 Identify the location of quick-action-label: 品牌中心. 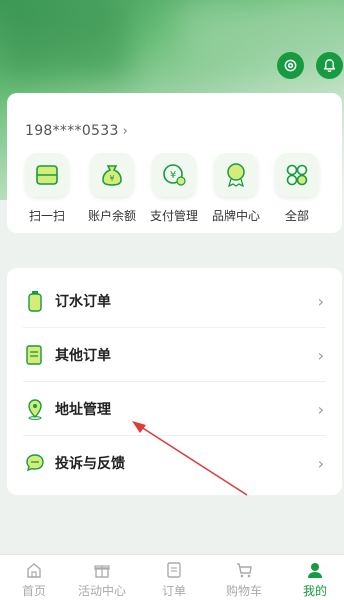
(235, 216).